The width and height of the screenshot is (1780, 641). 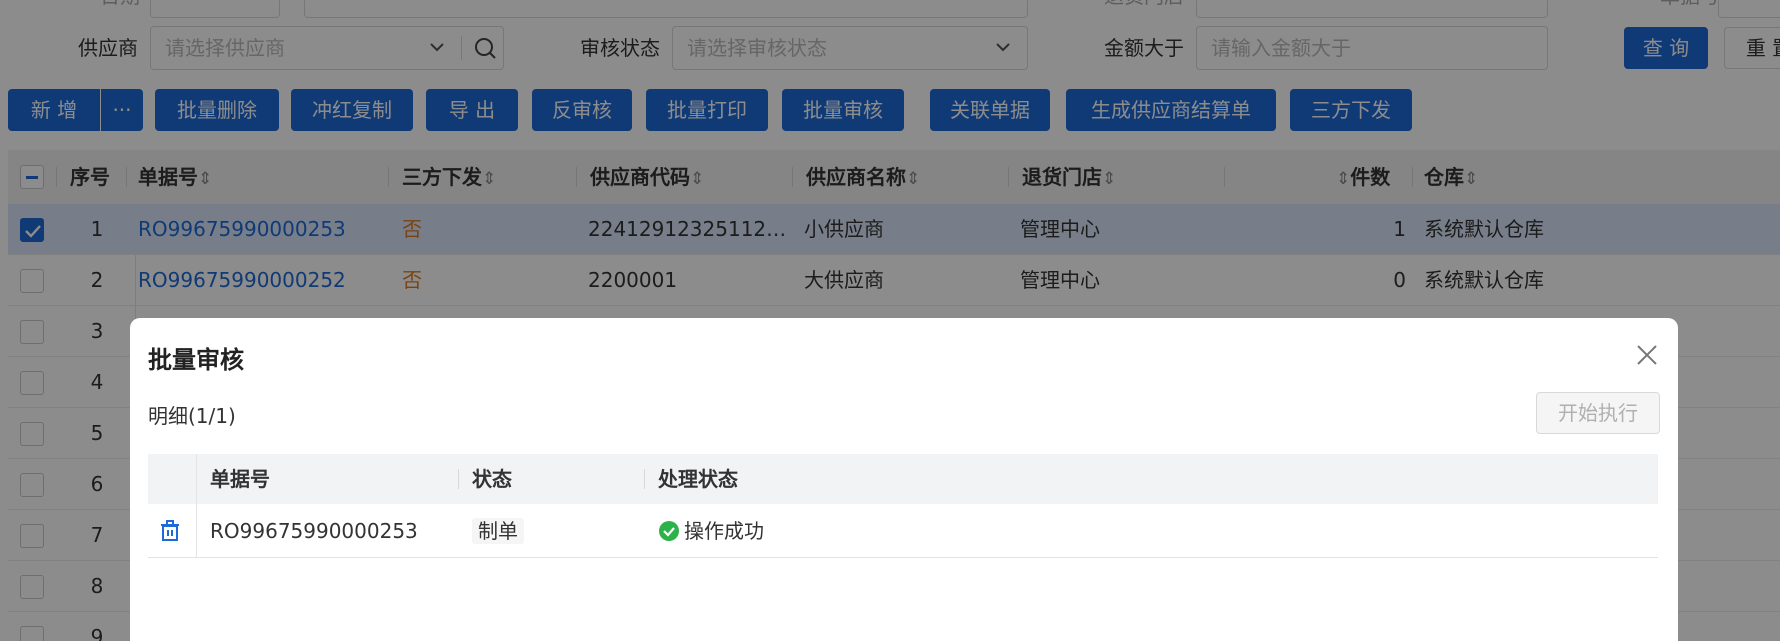 What do you see at coordinates (196, 360) in the screenshot?
I see `dialog-title: 批量审核` at bounding box center [196, 360].